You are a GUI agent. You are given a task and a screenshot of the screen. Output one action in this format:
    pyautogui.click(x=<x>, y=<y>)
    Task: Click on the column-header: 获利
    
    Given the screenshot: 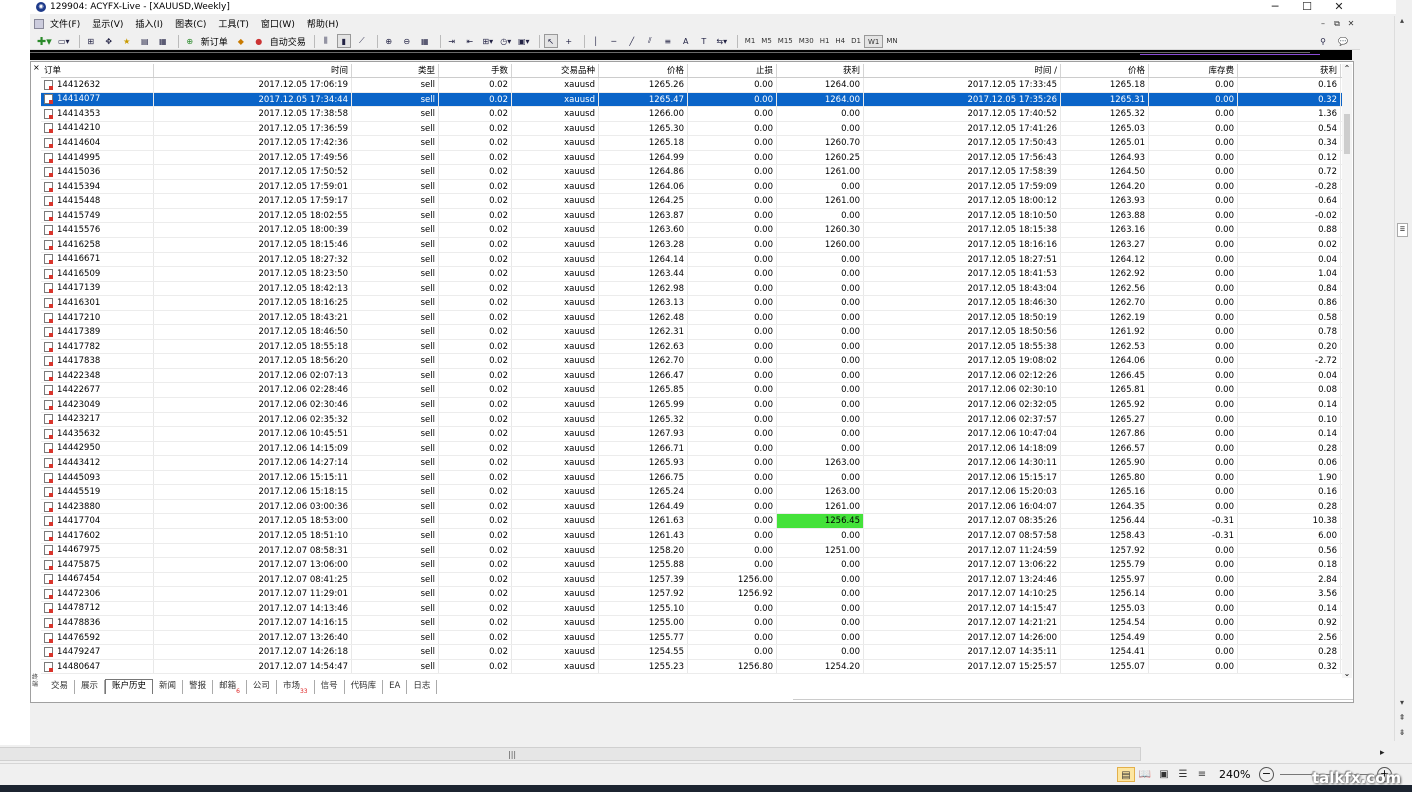 What is the action you would take?
    pyautogui.click(x=1289, y=70)
    